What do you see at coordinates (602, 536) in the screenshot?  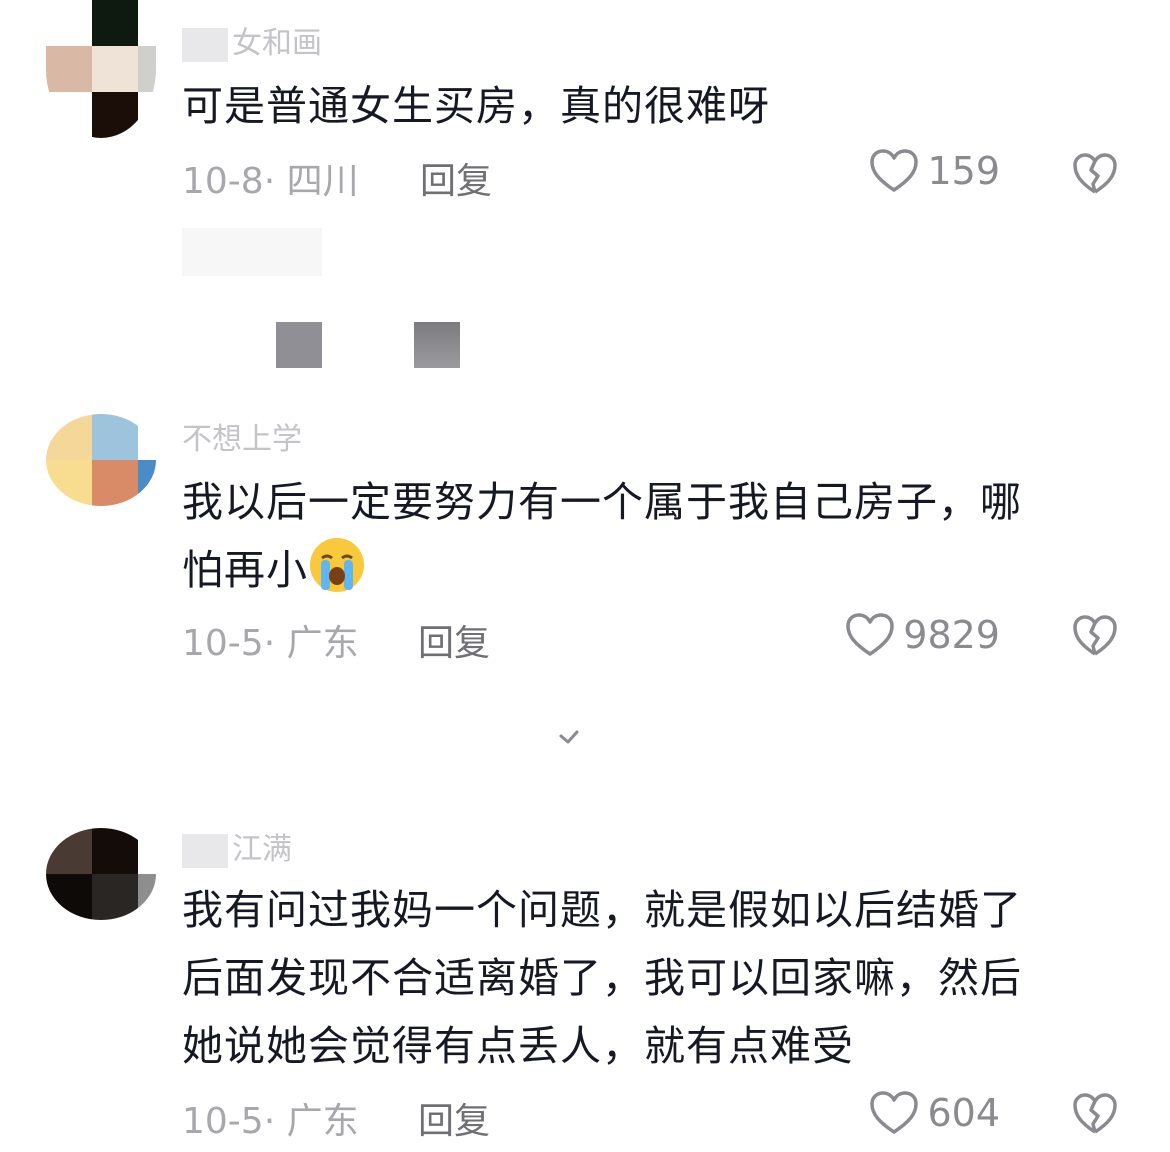 I see `comment-text: 我以后一定要努力有一个属于我自己房子，哪 怕再小` at bounding box center [602, 536].